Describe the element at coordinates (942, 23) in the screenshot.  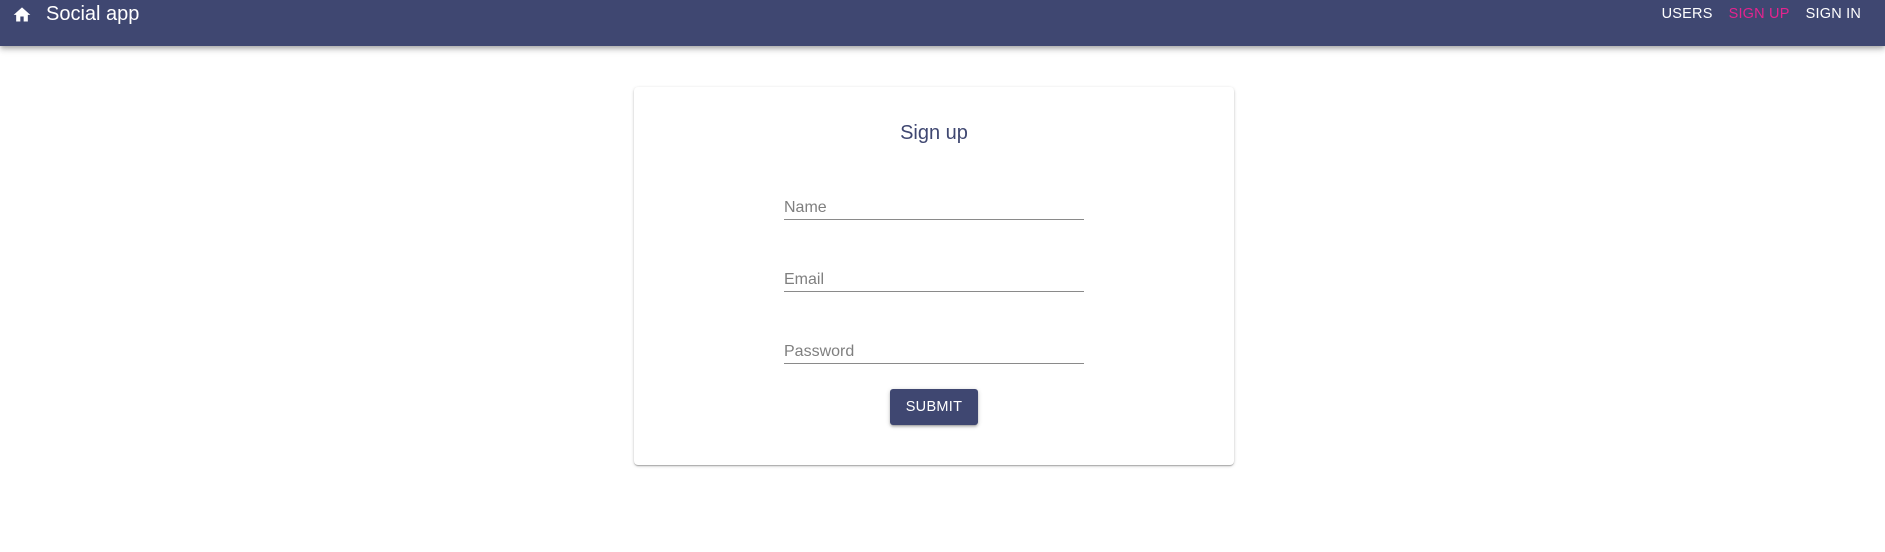
I see `app-bar: Social app USERS SIGN UP SIGN IN` at that location.